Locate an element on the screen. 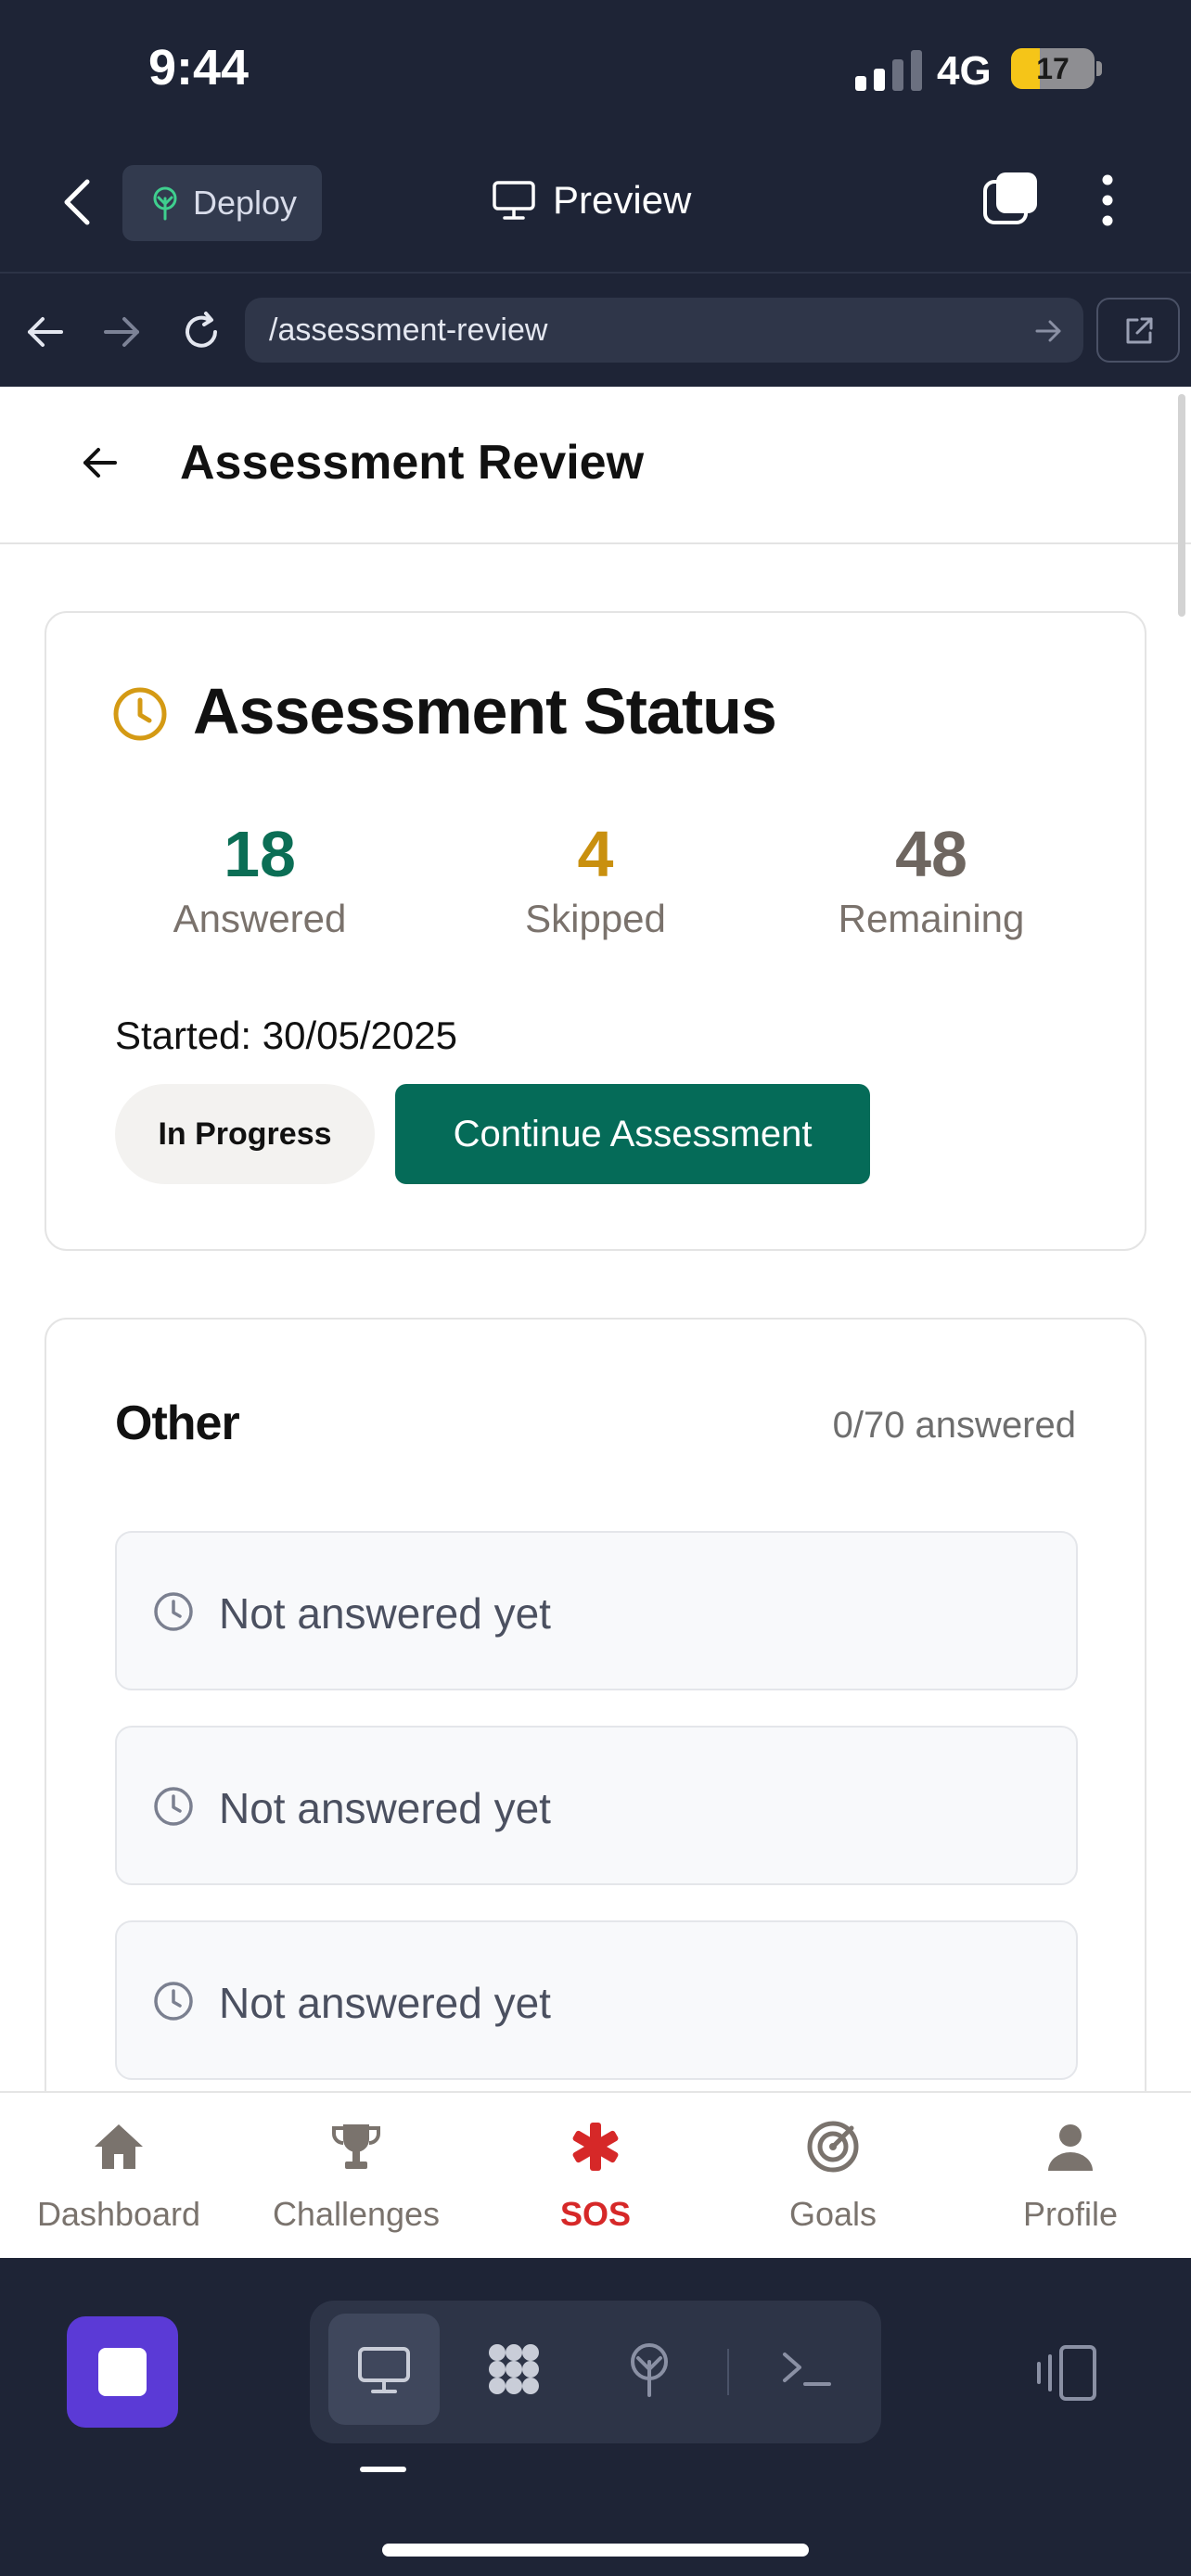  nav-goals: Goals is located at coordinates (833, 2177).